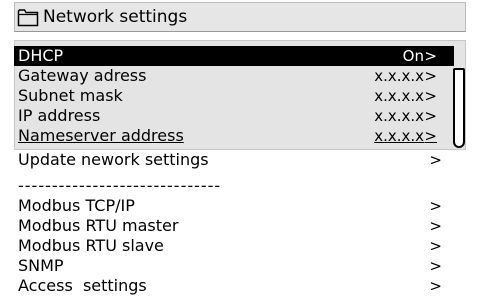 The image size is (485, 300). Describe the element at coordinates (101, 135) in the screenshot. I see `nameserver-address-label: Nameserver address` at that location.